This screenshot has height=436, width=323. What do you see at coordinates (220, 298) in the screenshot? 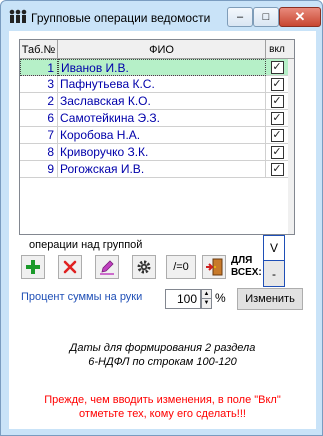
I see `percent-sign: %` at bounding box center [220, 298].